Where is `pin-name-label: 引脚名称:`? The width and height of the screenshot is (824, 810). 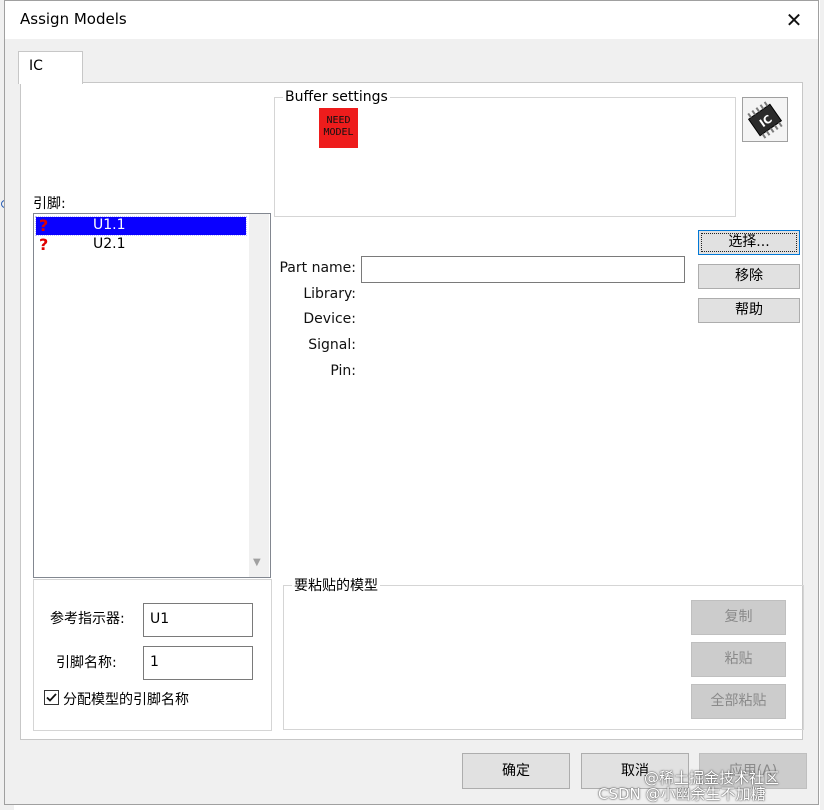
pin-name-label: 引脚名称: is located at coordinates (86, 663).